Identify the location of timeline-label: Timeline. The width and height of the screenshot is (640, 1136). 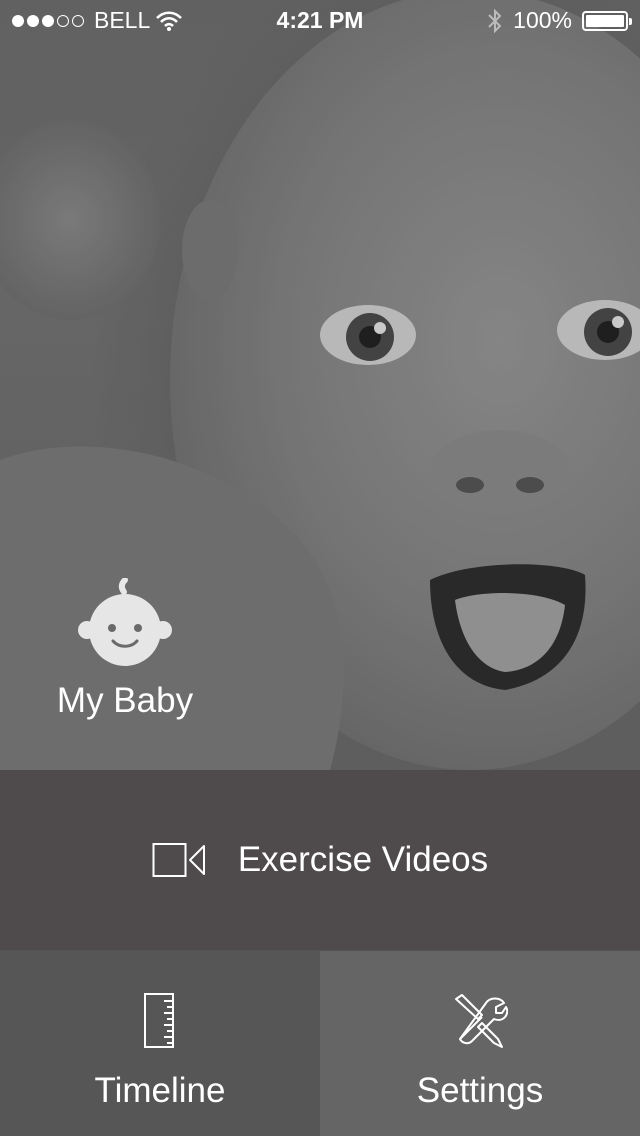
(160, 1090).